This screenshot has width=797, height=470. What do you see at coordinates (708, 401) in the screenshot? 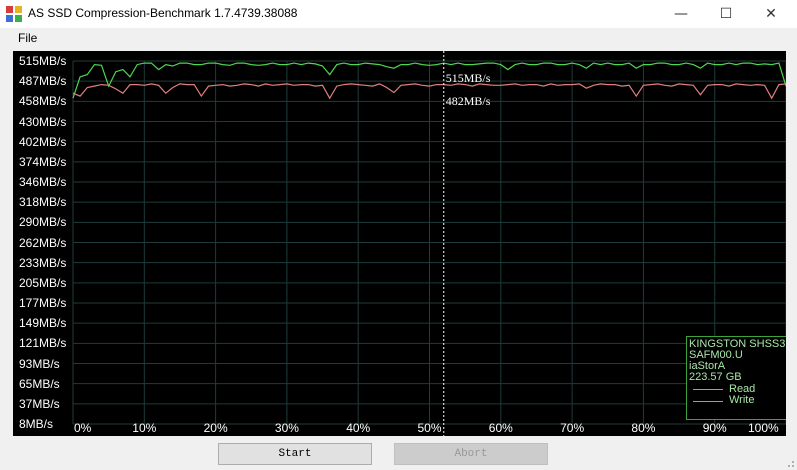
I see `legend-write-swatch` at bounding box center [708, 401].